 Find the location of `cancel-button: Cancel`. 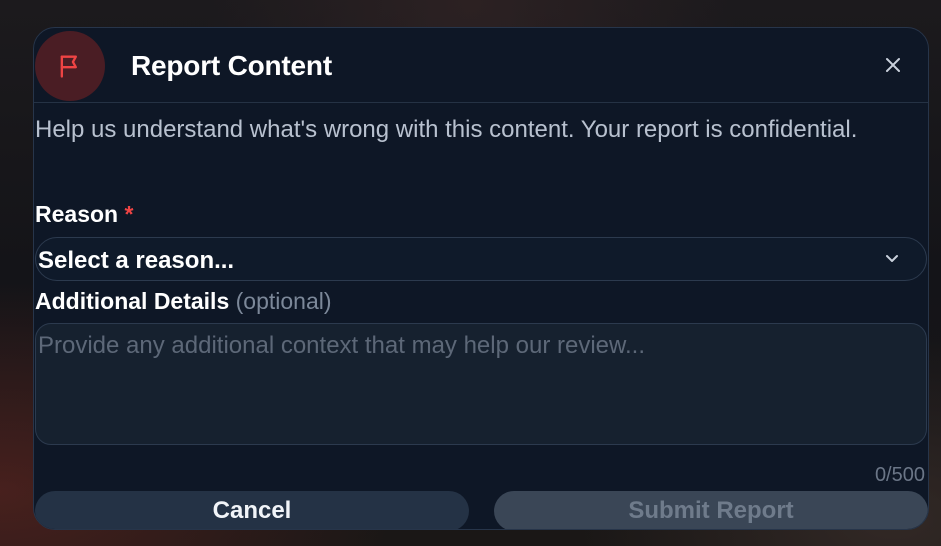

cancel-button: Cancel is located at coordinates (252, 510).